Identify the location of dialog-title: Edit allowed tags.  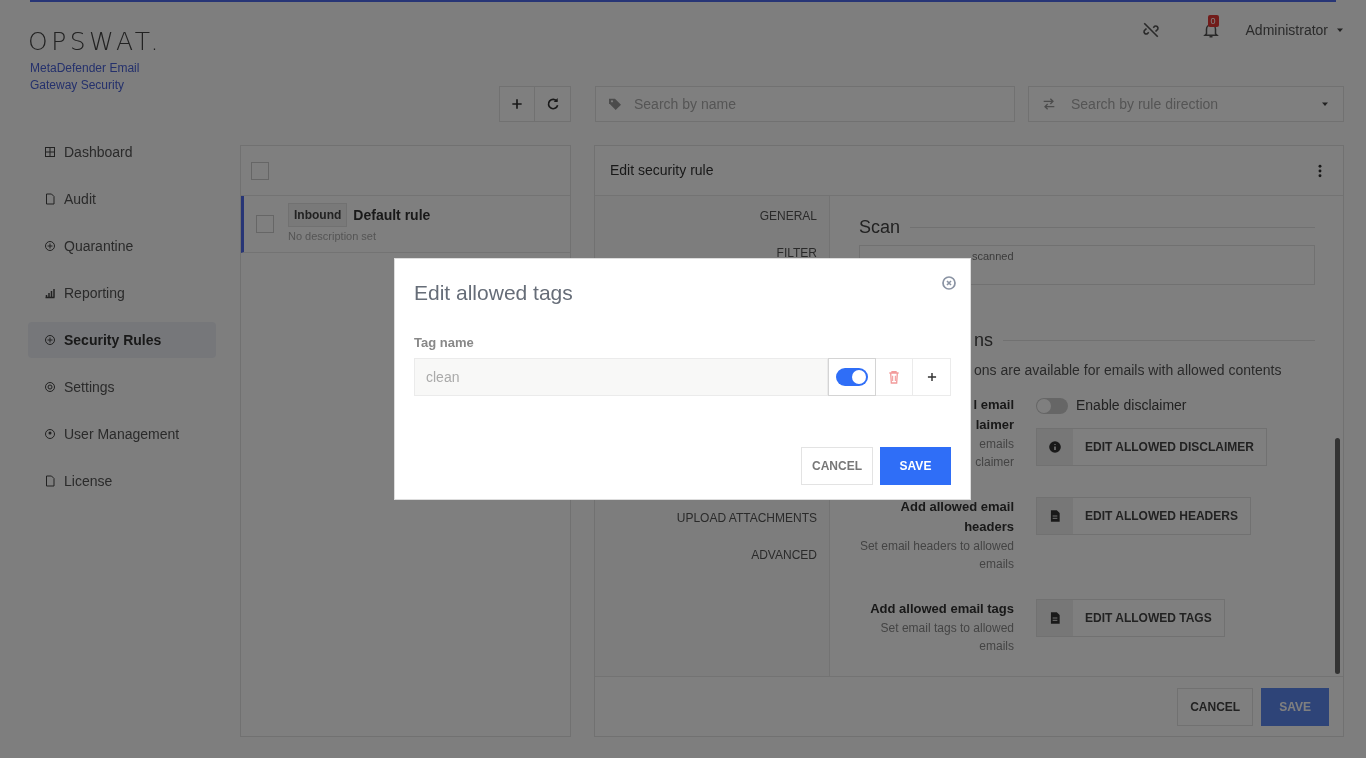
(493, 293).